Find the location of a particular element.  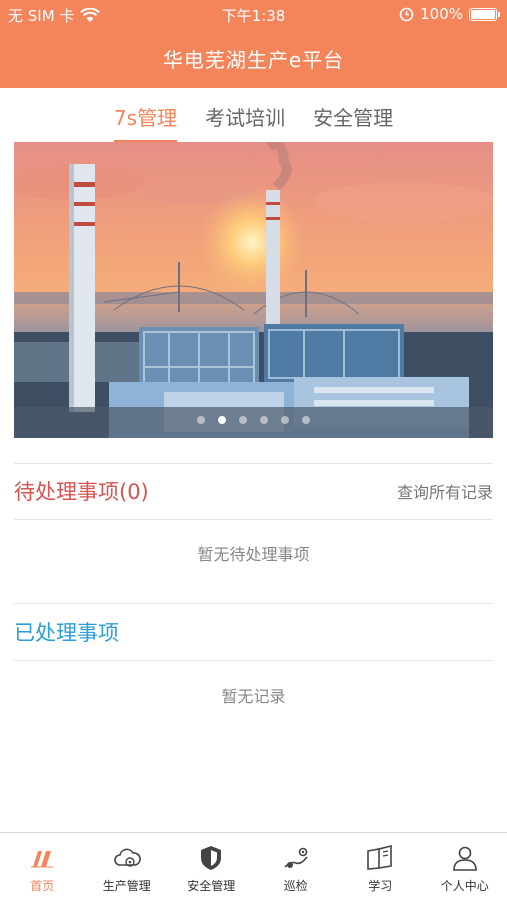

done-title: 已处理事项 is located at coordinates (66, 633).